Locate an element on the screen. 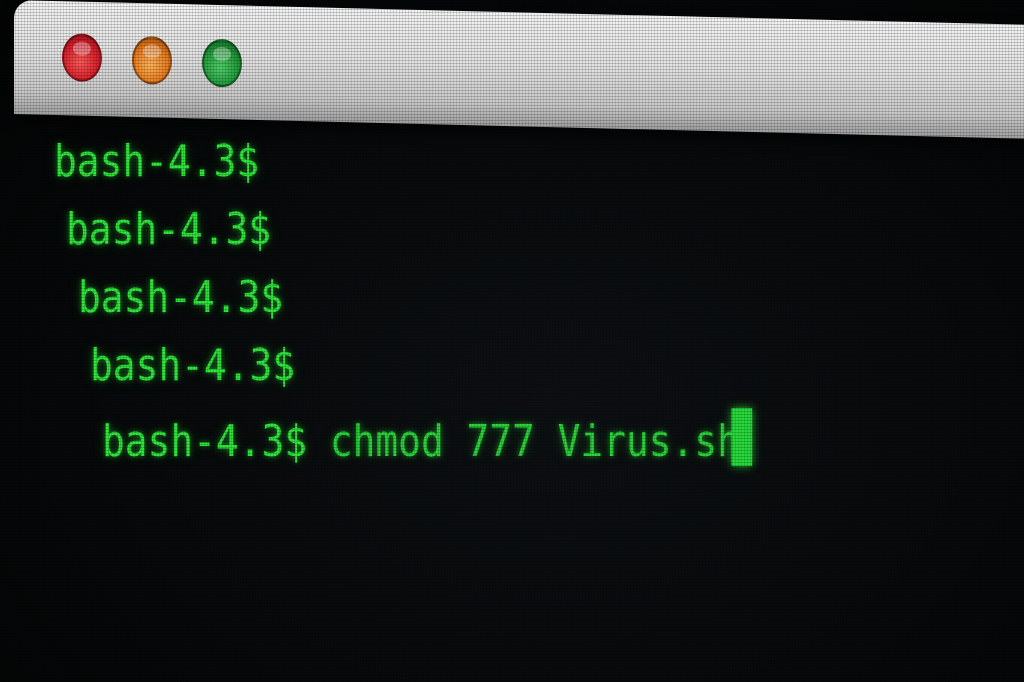 The height and width of the screenshot is (682, 1024). text-cursor is located at coordinates (741, 437).